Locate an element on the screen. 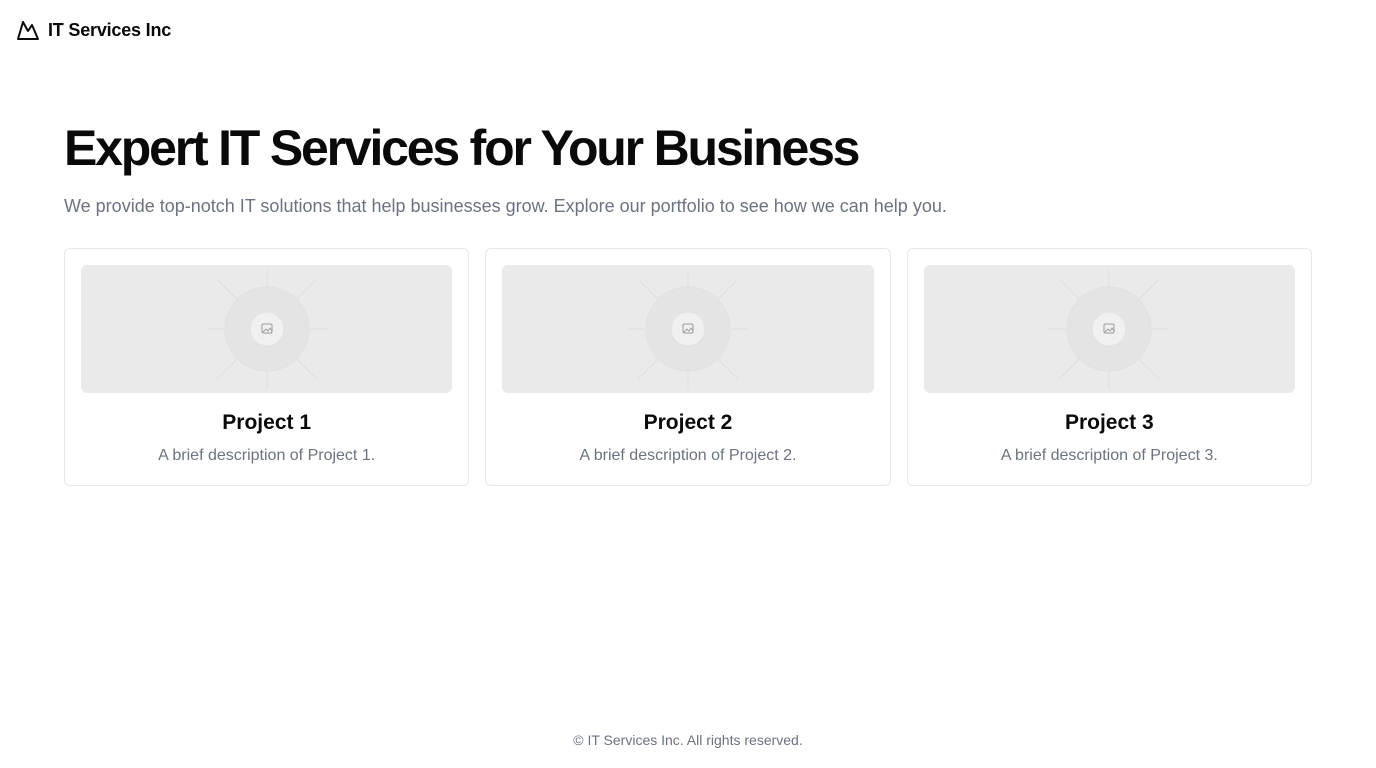  project-title: Project 1 is located at coordinates (267, 422).